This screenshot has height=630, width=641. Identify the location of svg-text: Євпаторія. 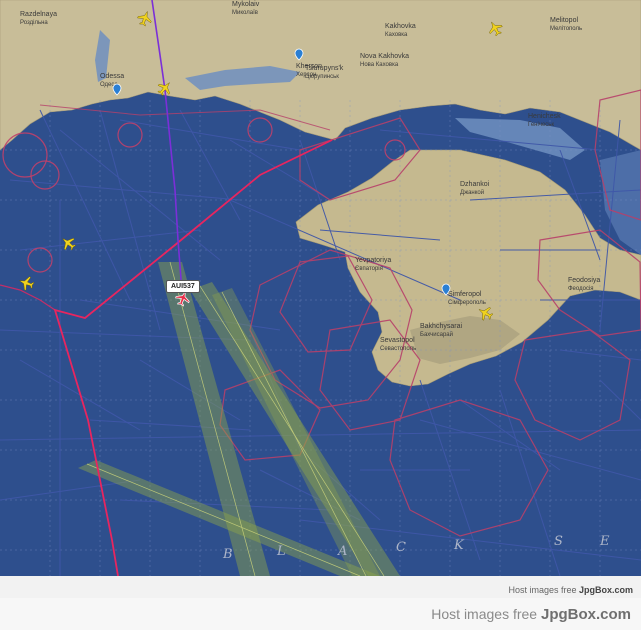
(369, 269).